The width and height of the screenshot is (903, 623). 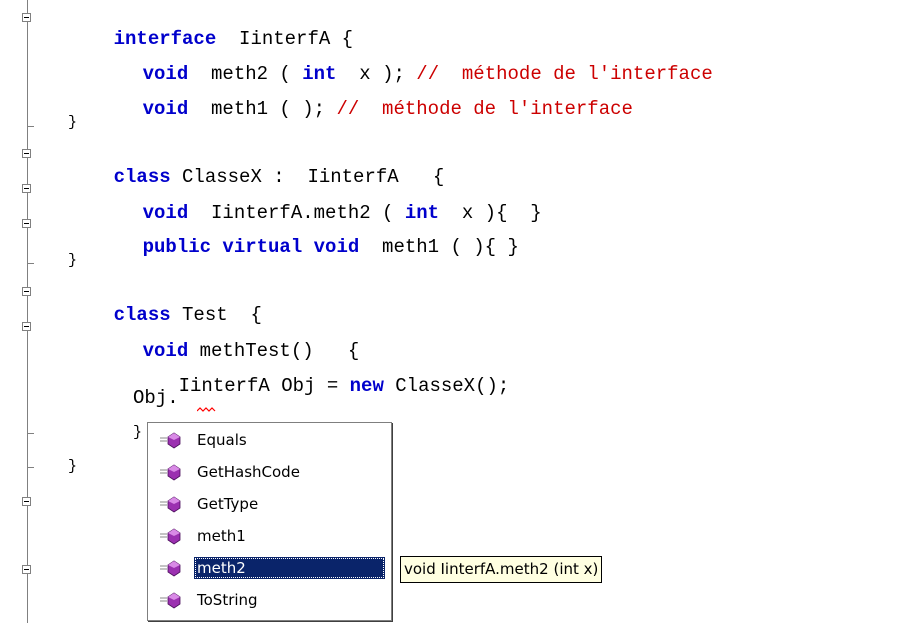 I want to click on code-text: ClasseX();, so click(x=446, y=386).